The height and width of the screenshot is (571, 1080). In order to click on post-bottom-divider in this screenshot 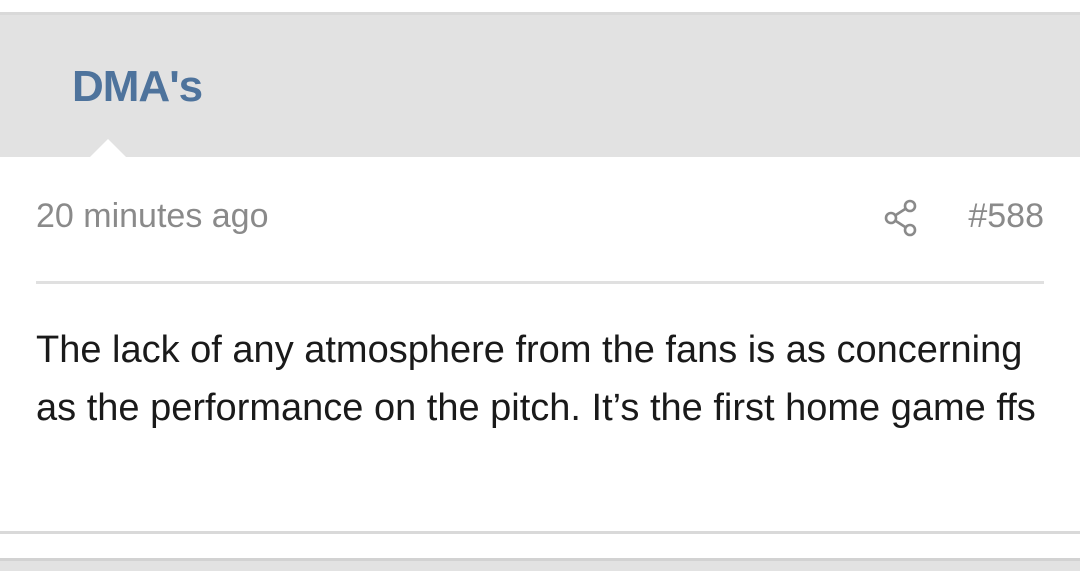, I will do `click(540, 532)`.